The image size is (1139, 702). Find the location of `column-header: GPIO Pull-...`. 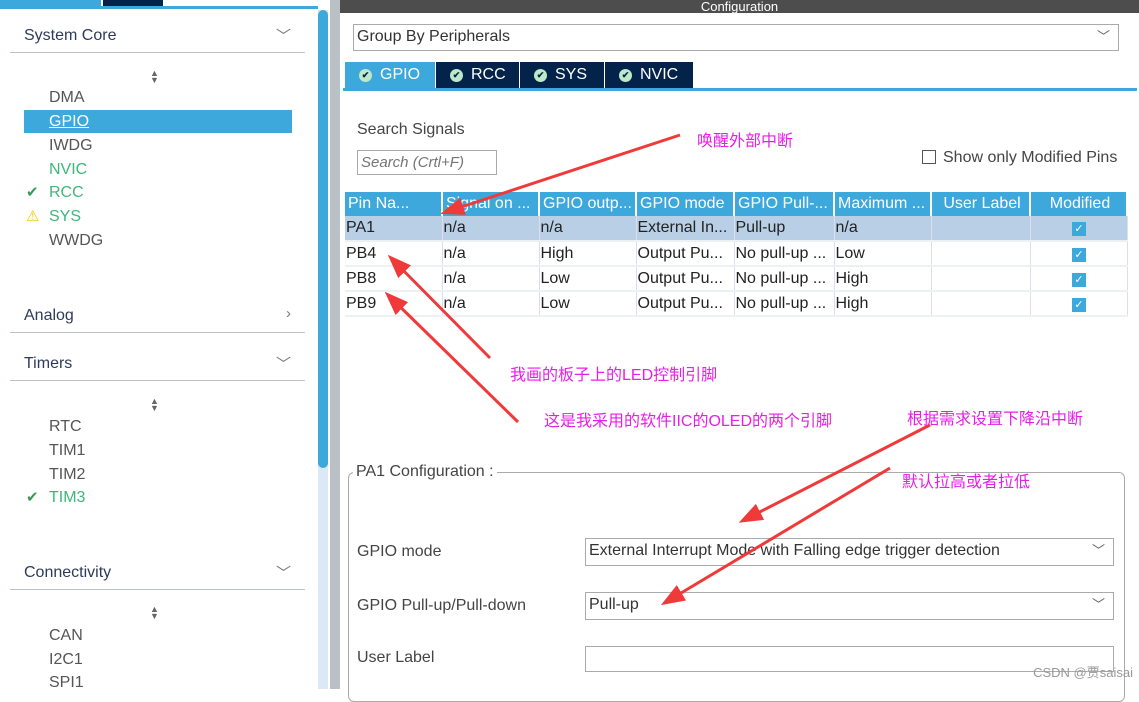

column-header: GPIO Pull-... is located at coordinates (784, 204).